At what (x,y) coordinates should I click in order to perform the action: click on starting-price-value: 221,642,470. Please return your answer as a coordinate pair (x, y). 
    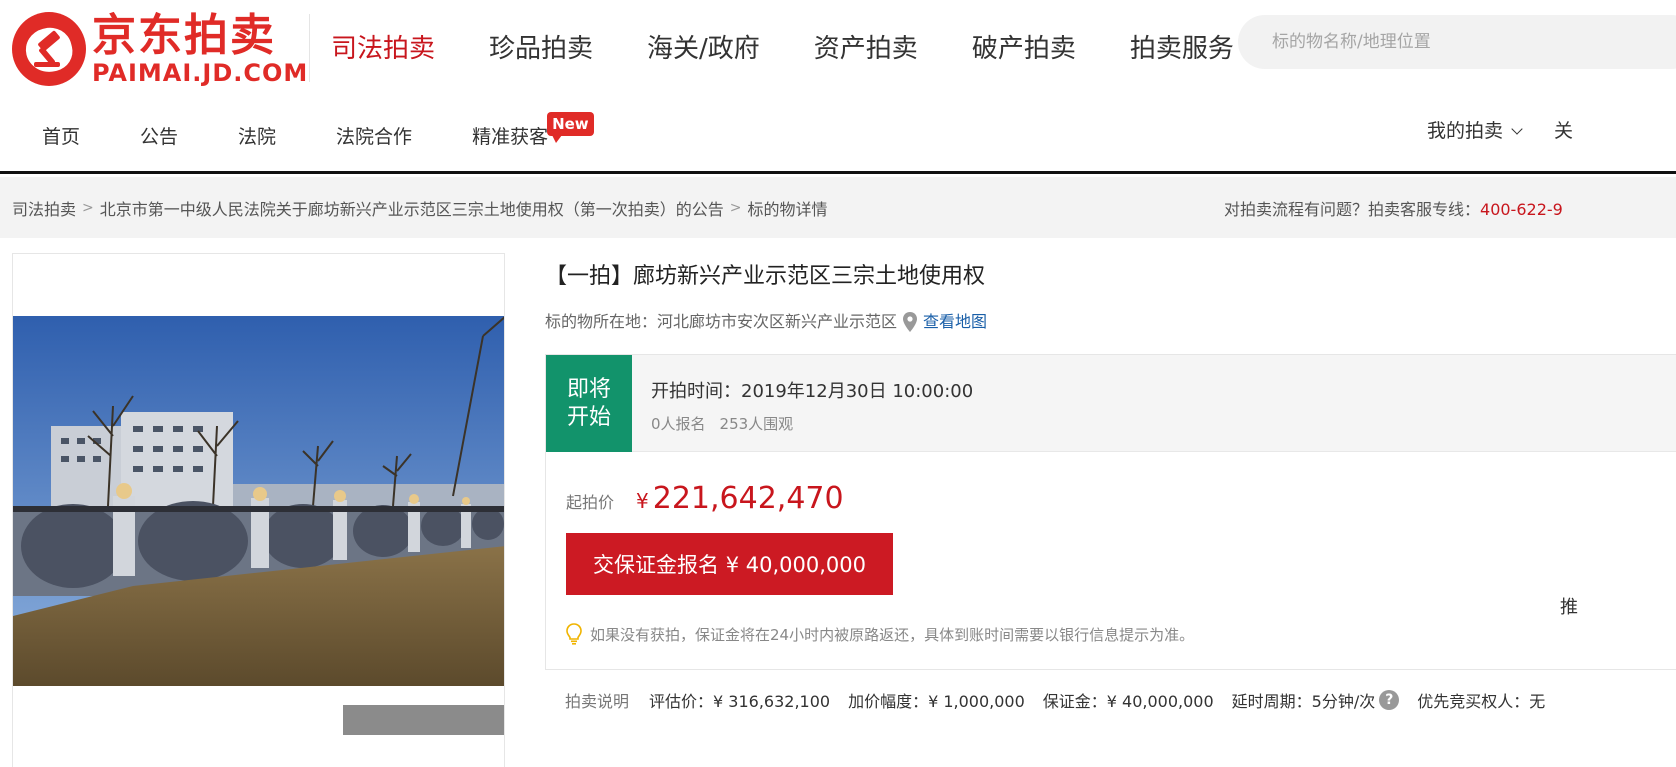
    Looking at the image, I should click on (748, 498).